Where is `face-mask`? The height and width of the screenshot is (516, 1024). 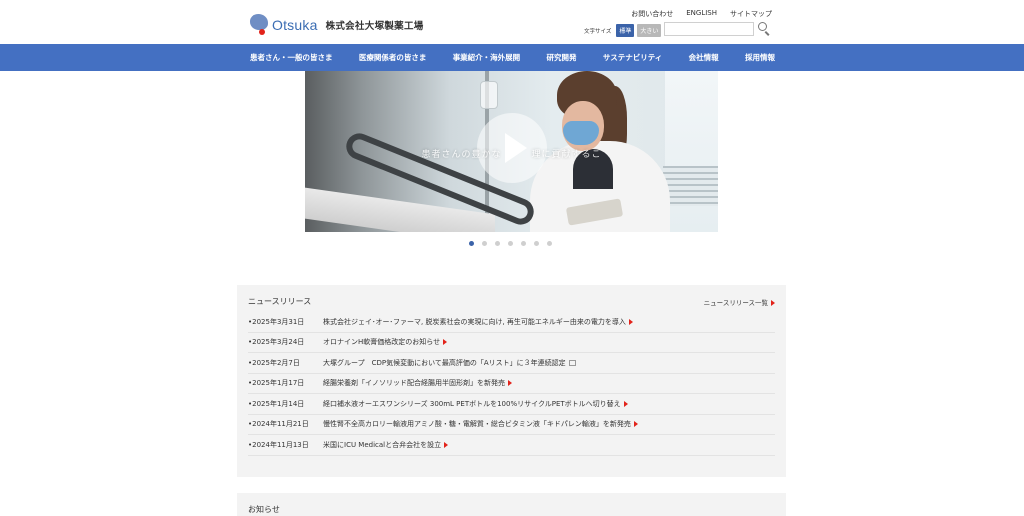
face-mask is located at coordinates (581, 133).